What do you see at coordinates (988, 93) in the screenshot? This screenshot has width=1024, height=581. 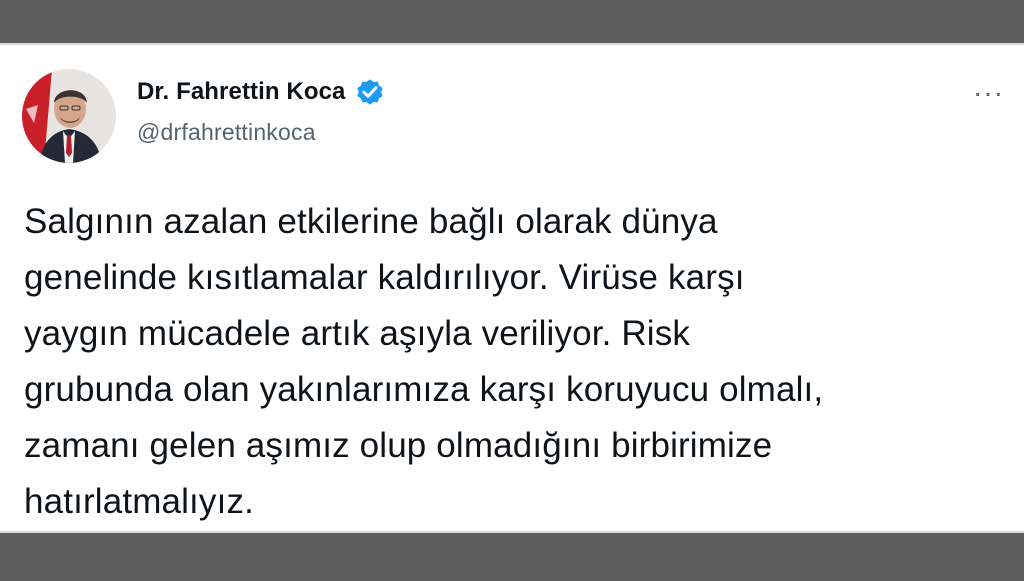 I see `more-dots-icon: ···` at bounding box center [988, 93].